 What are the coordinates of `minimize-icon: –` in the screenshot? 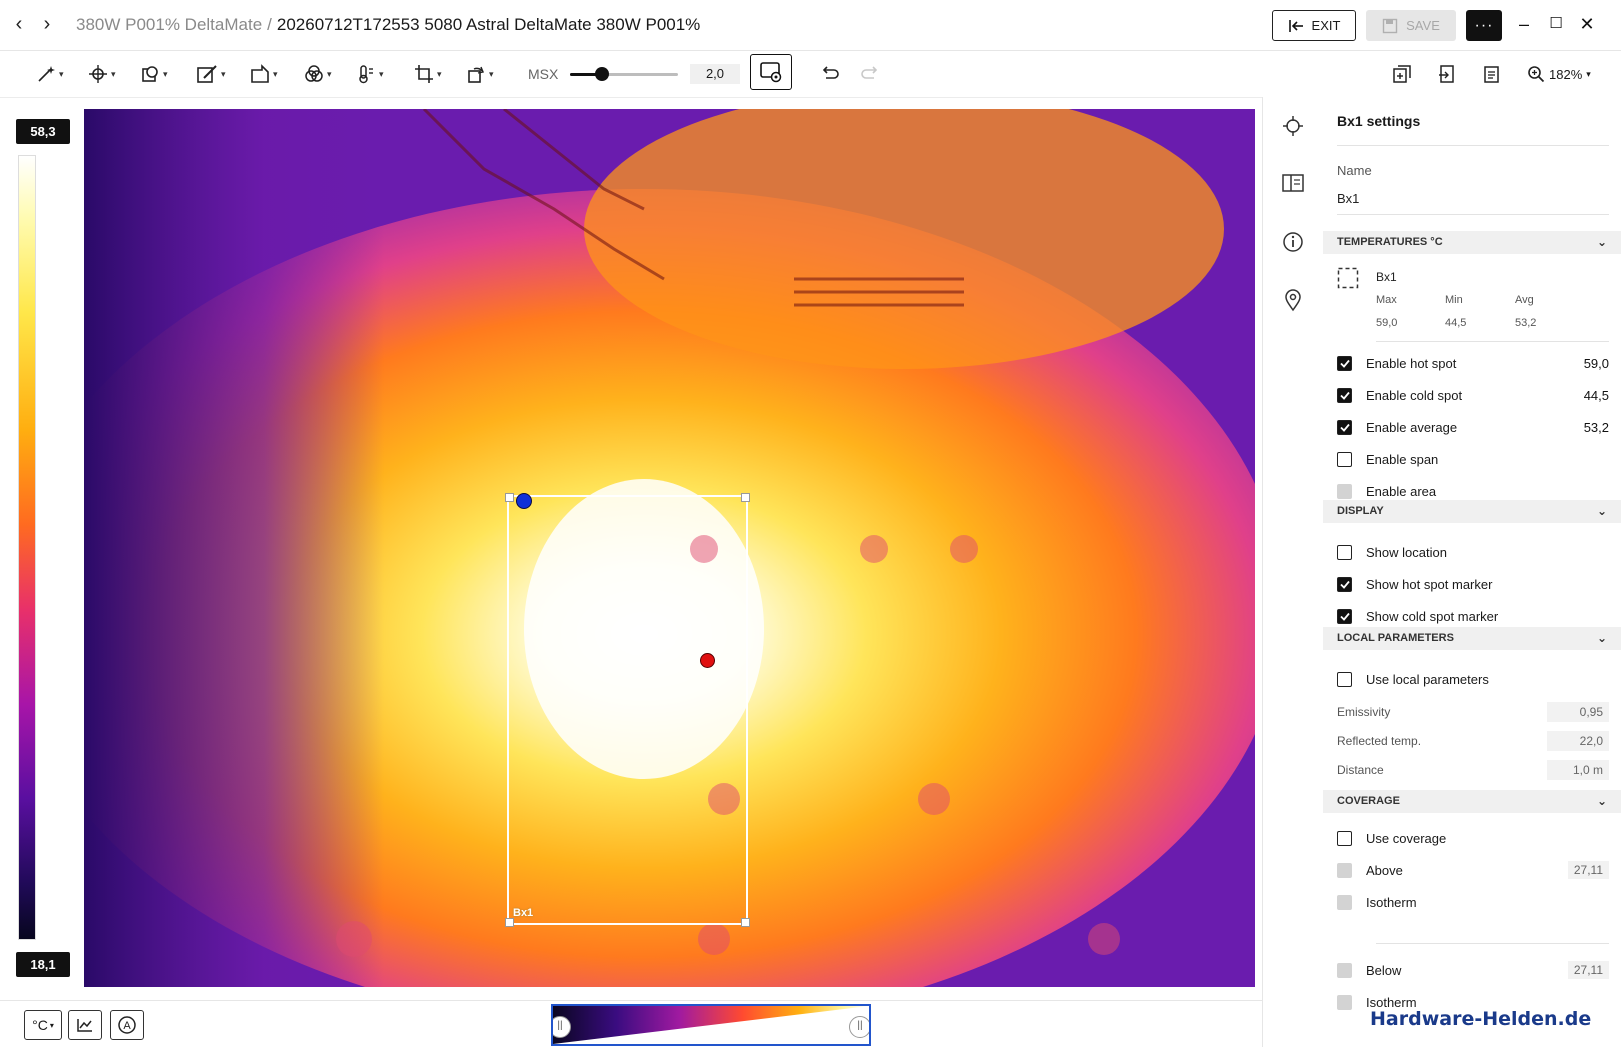 It's located at (1524, 24).